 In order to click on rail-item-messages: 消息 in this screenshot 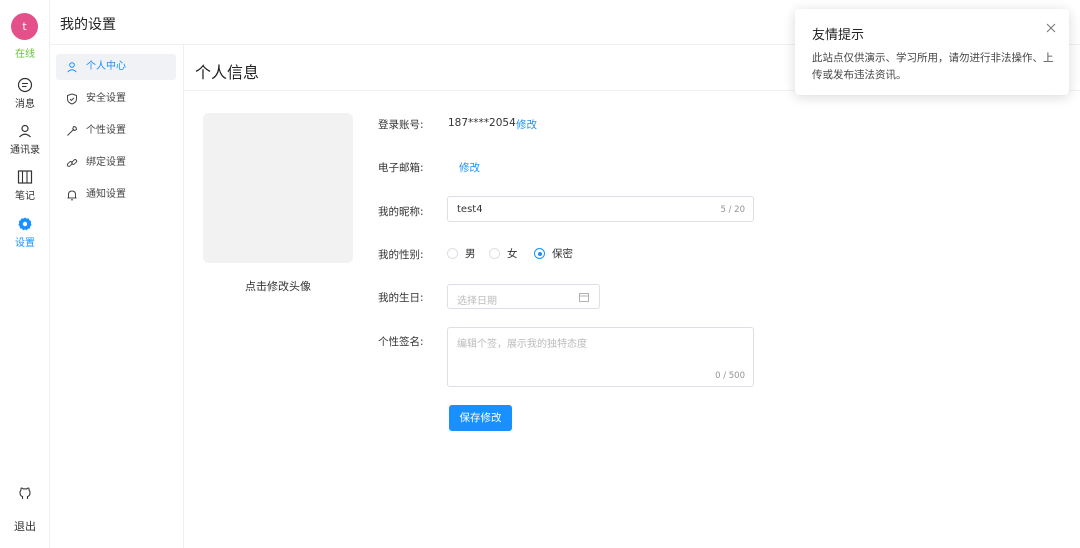, I will do `click(25, 93)`.